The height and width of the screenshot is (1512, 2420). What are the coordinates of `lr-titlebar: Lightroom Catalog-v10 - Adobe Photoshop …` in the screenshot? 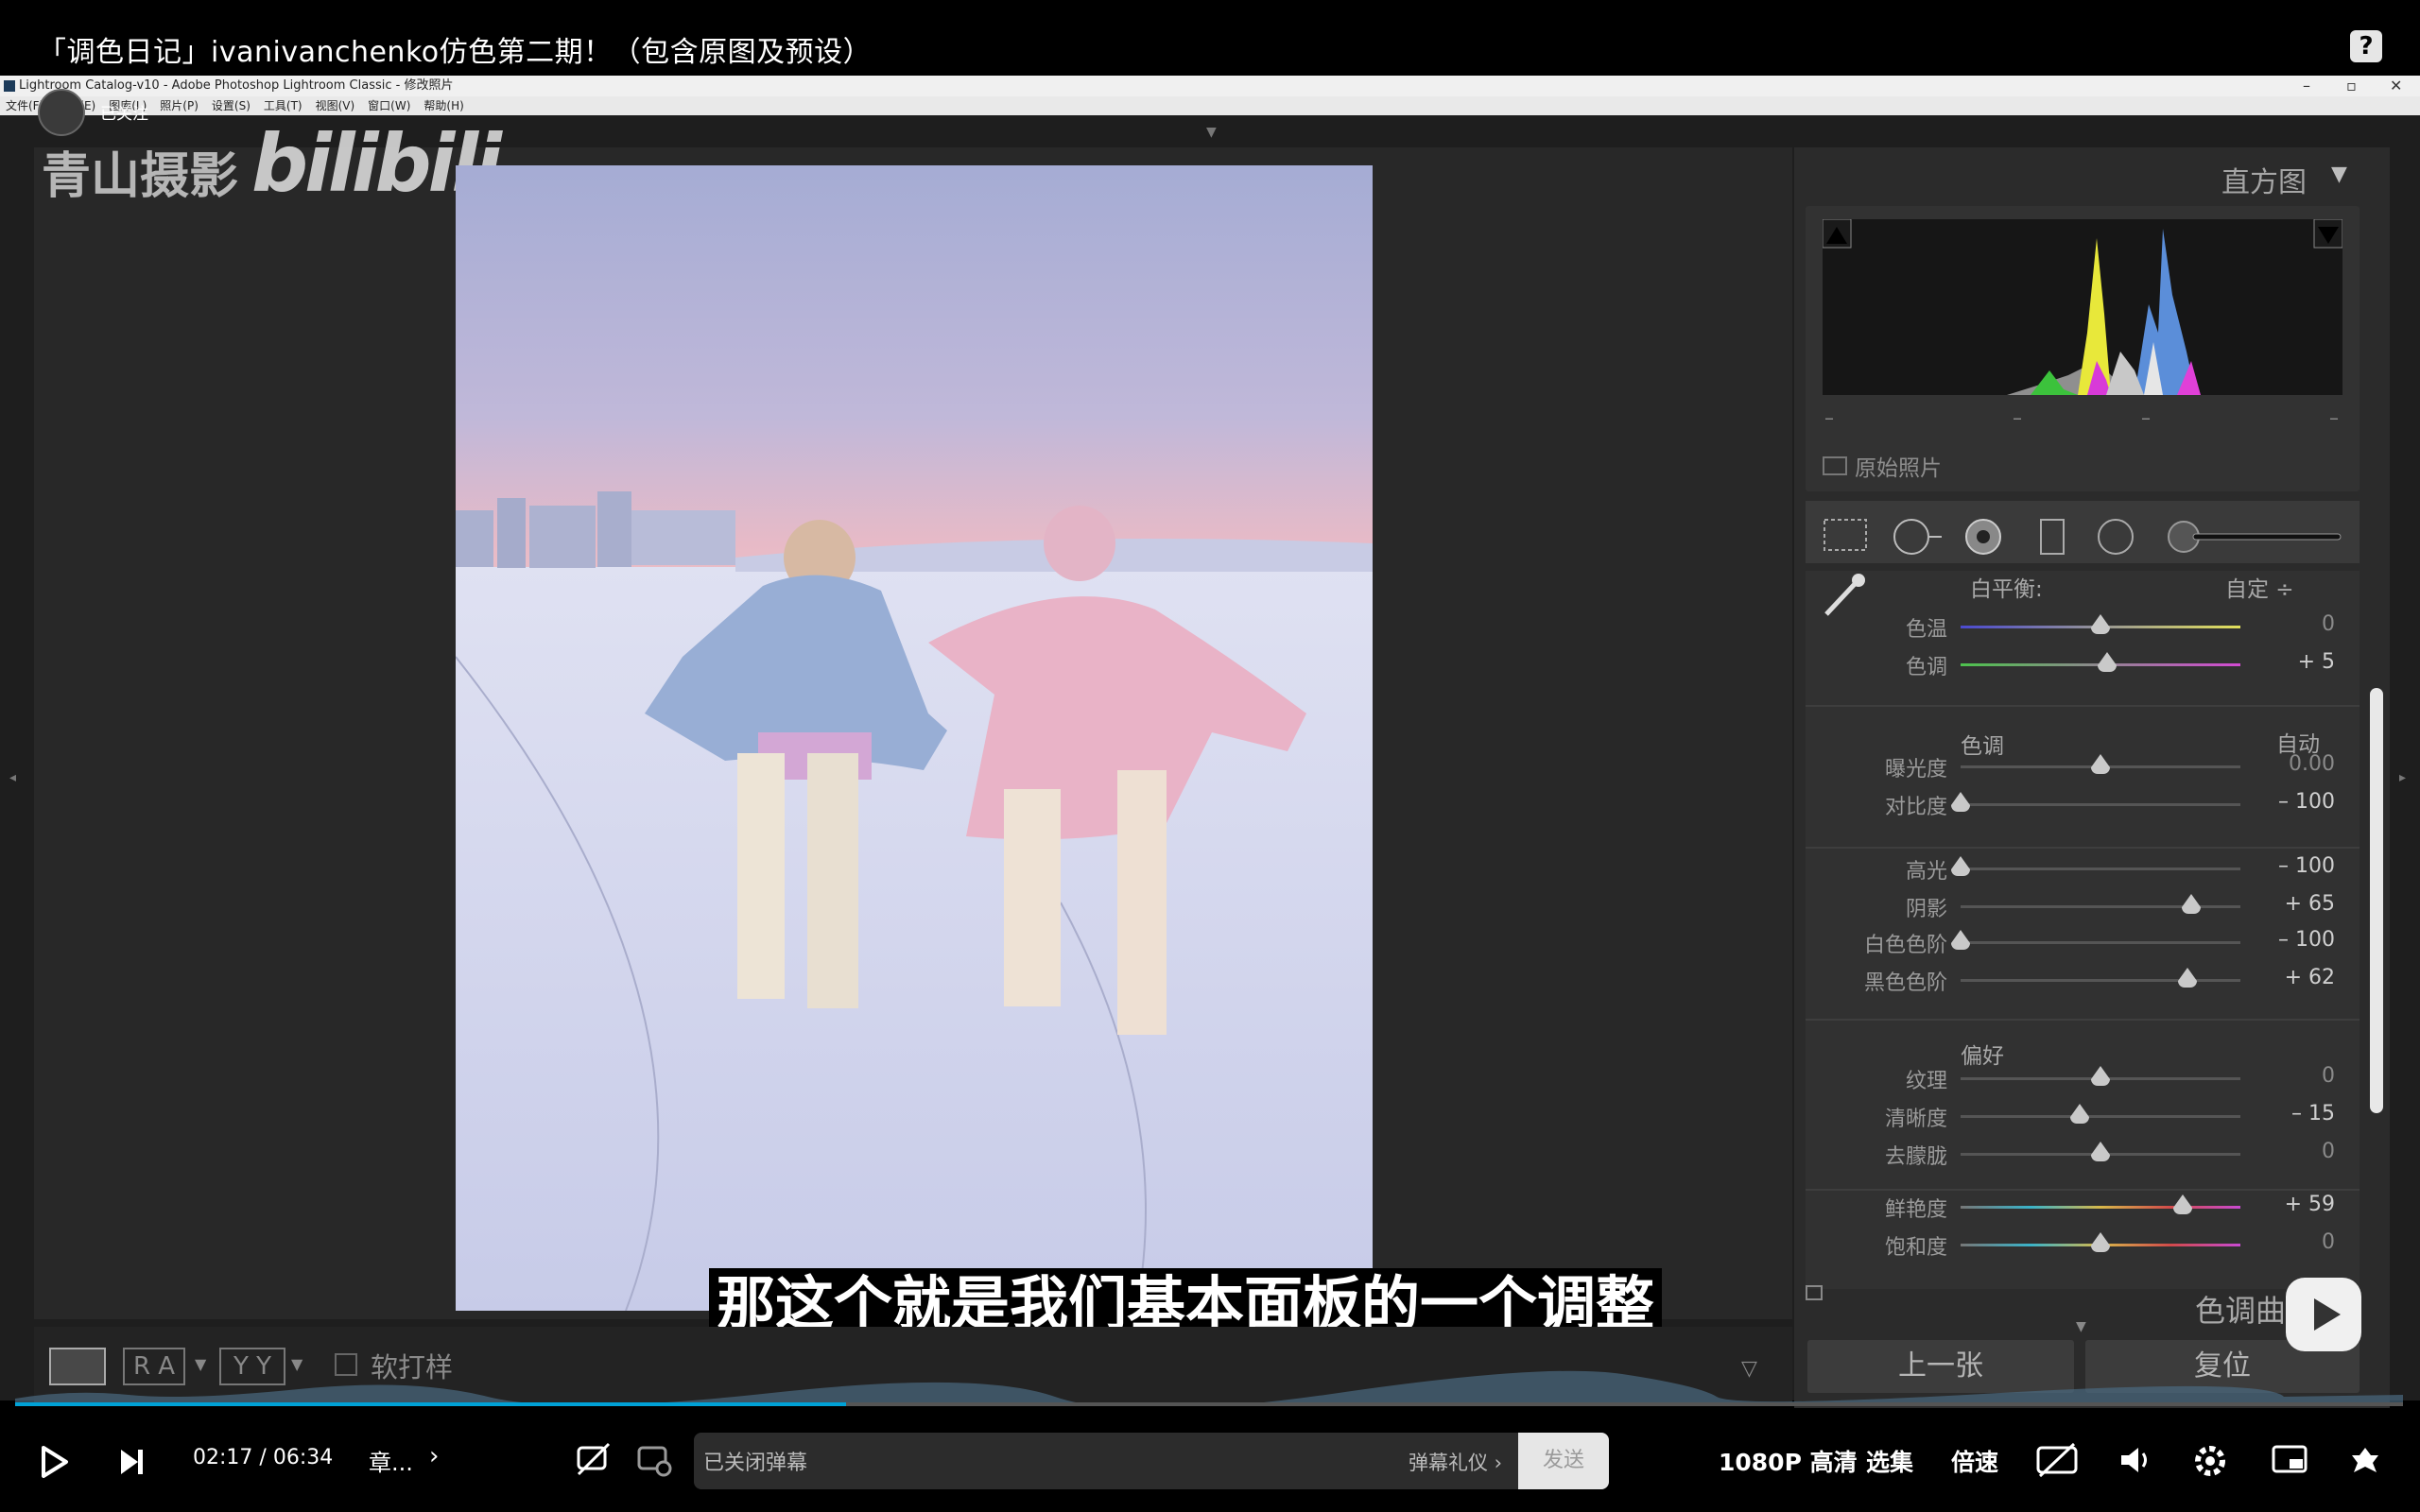 It's located at (1210, 86).